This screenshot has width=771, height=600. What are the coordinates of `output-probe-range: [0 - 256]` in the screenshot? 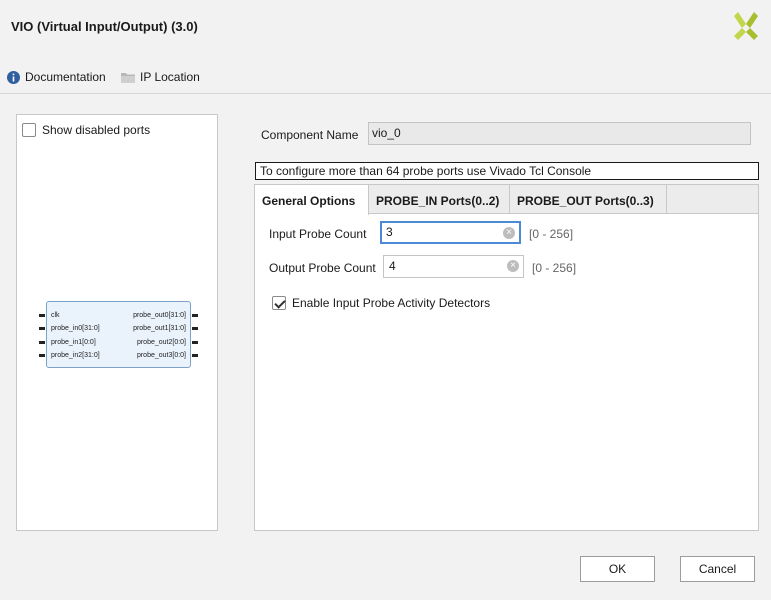 It's located at (554, 268).